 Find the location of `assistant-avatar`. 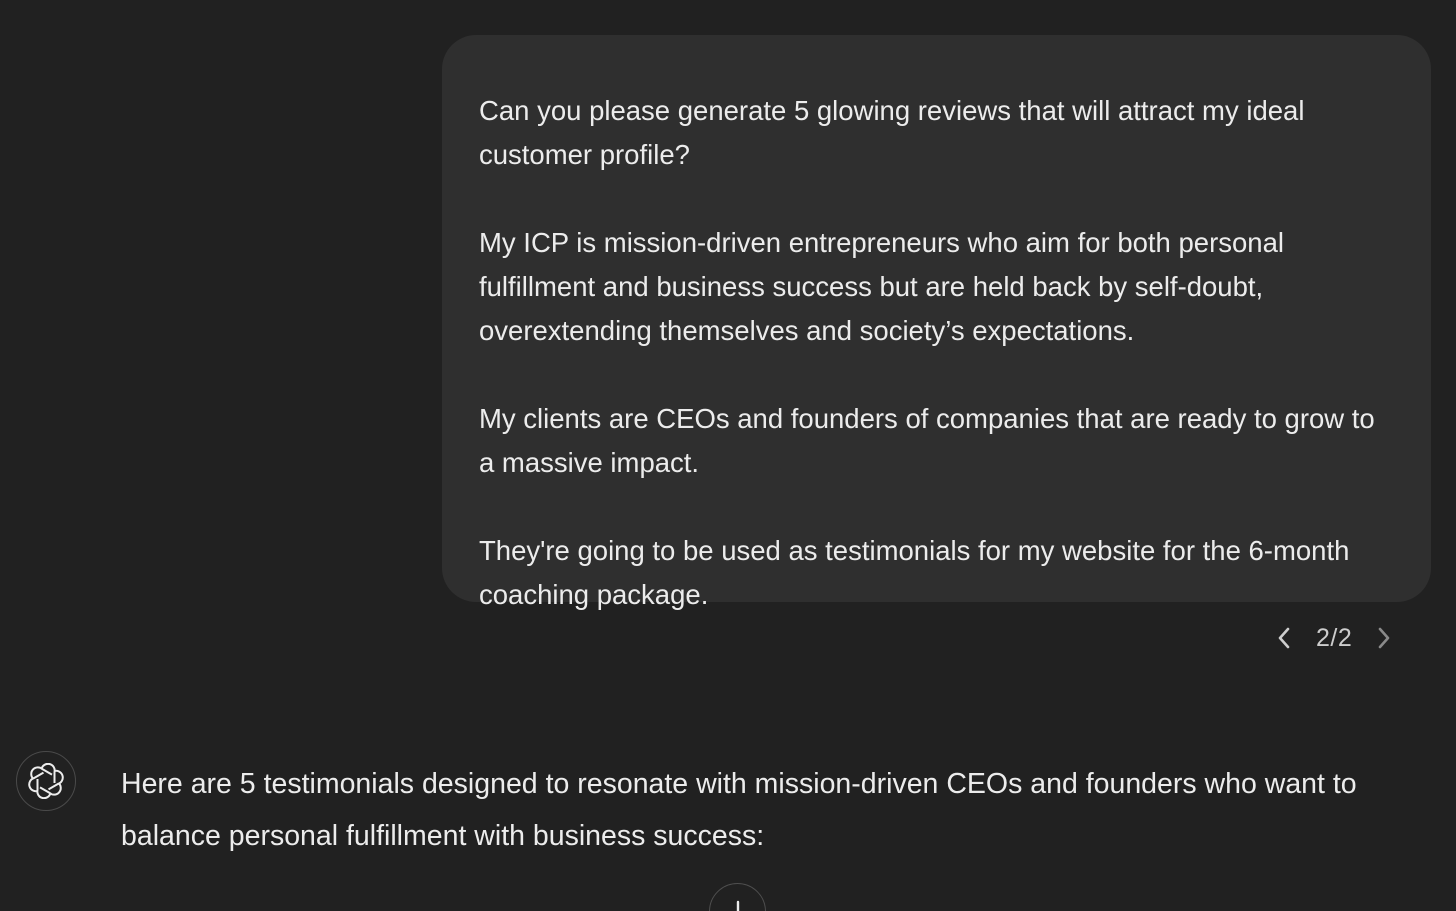

assistant-avatar is located at coordinates (46, 781).